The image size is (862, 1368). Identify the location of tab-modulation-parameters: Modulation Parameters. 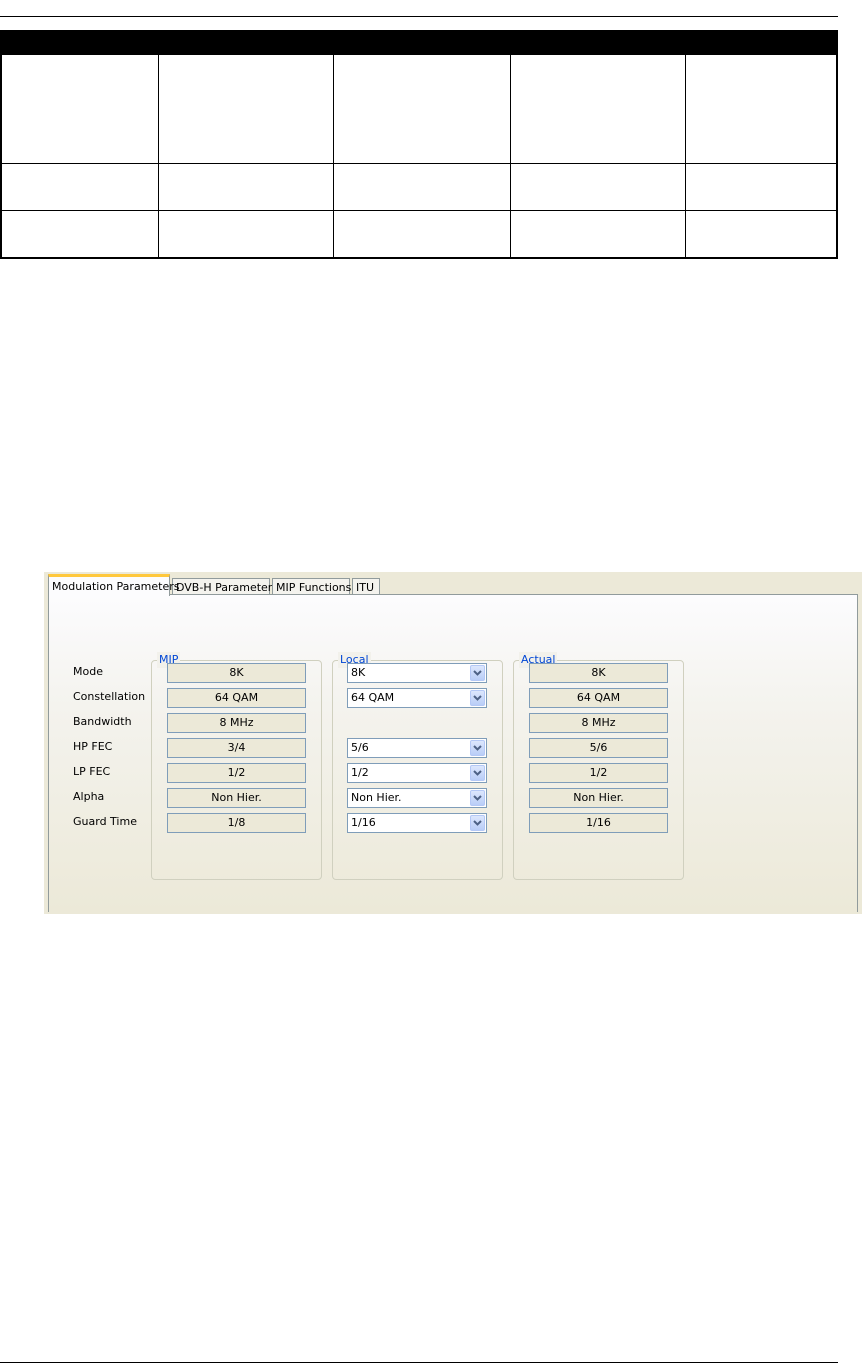
(114, 585).